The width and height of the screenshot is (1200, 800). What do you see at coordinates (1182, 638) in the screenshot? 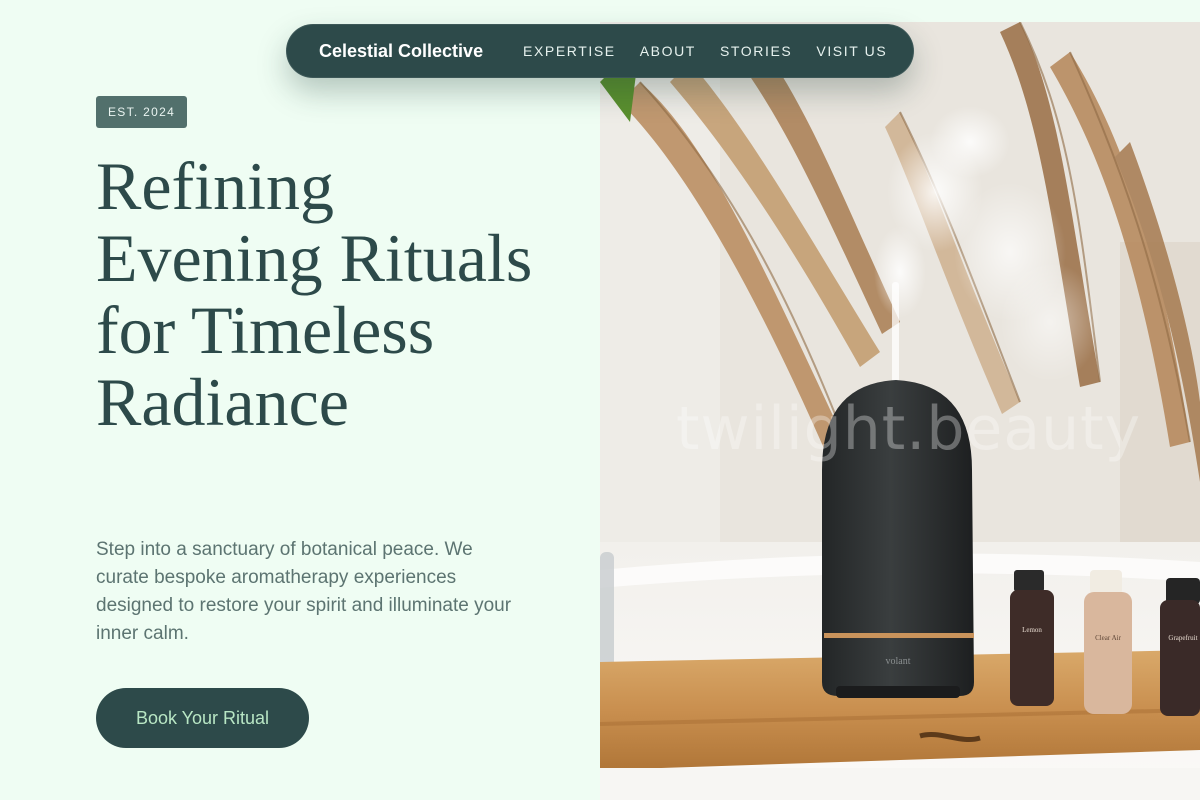
I see `bottle-label-grapefruit: Grapefruit` at bounding box center [1182, 638].